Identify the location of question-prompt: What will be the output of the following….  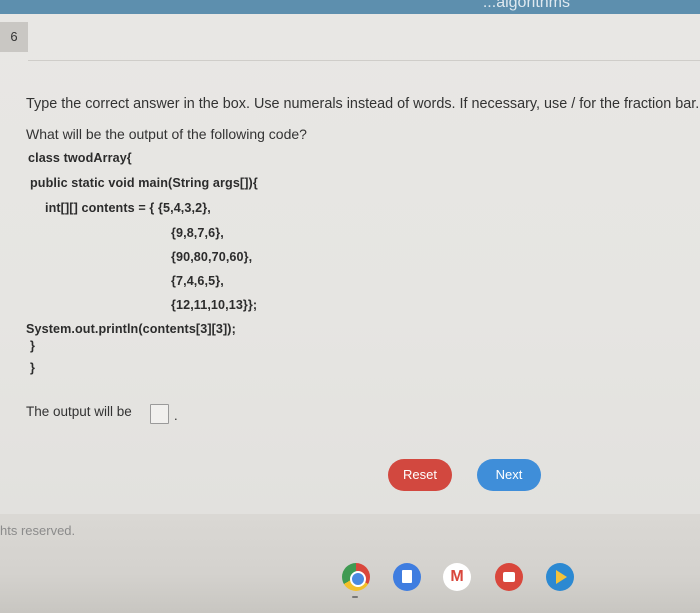
(166, 134).